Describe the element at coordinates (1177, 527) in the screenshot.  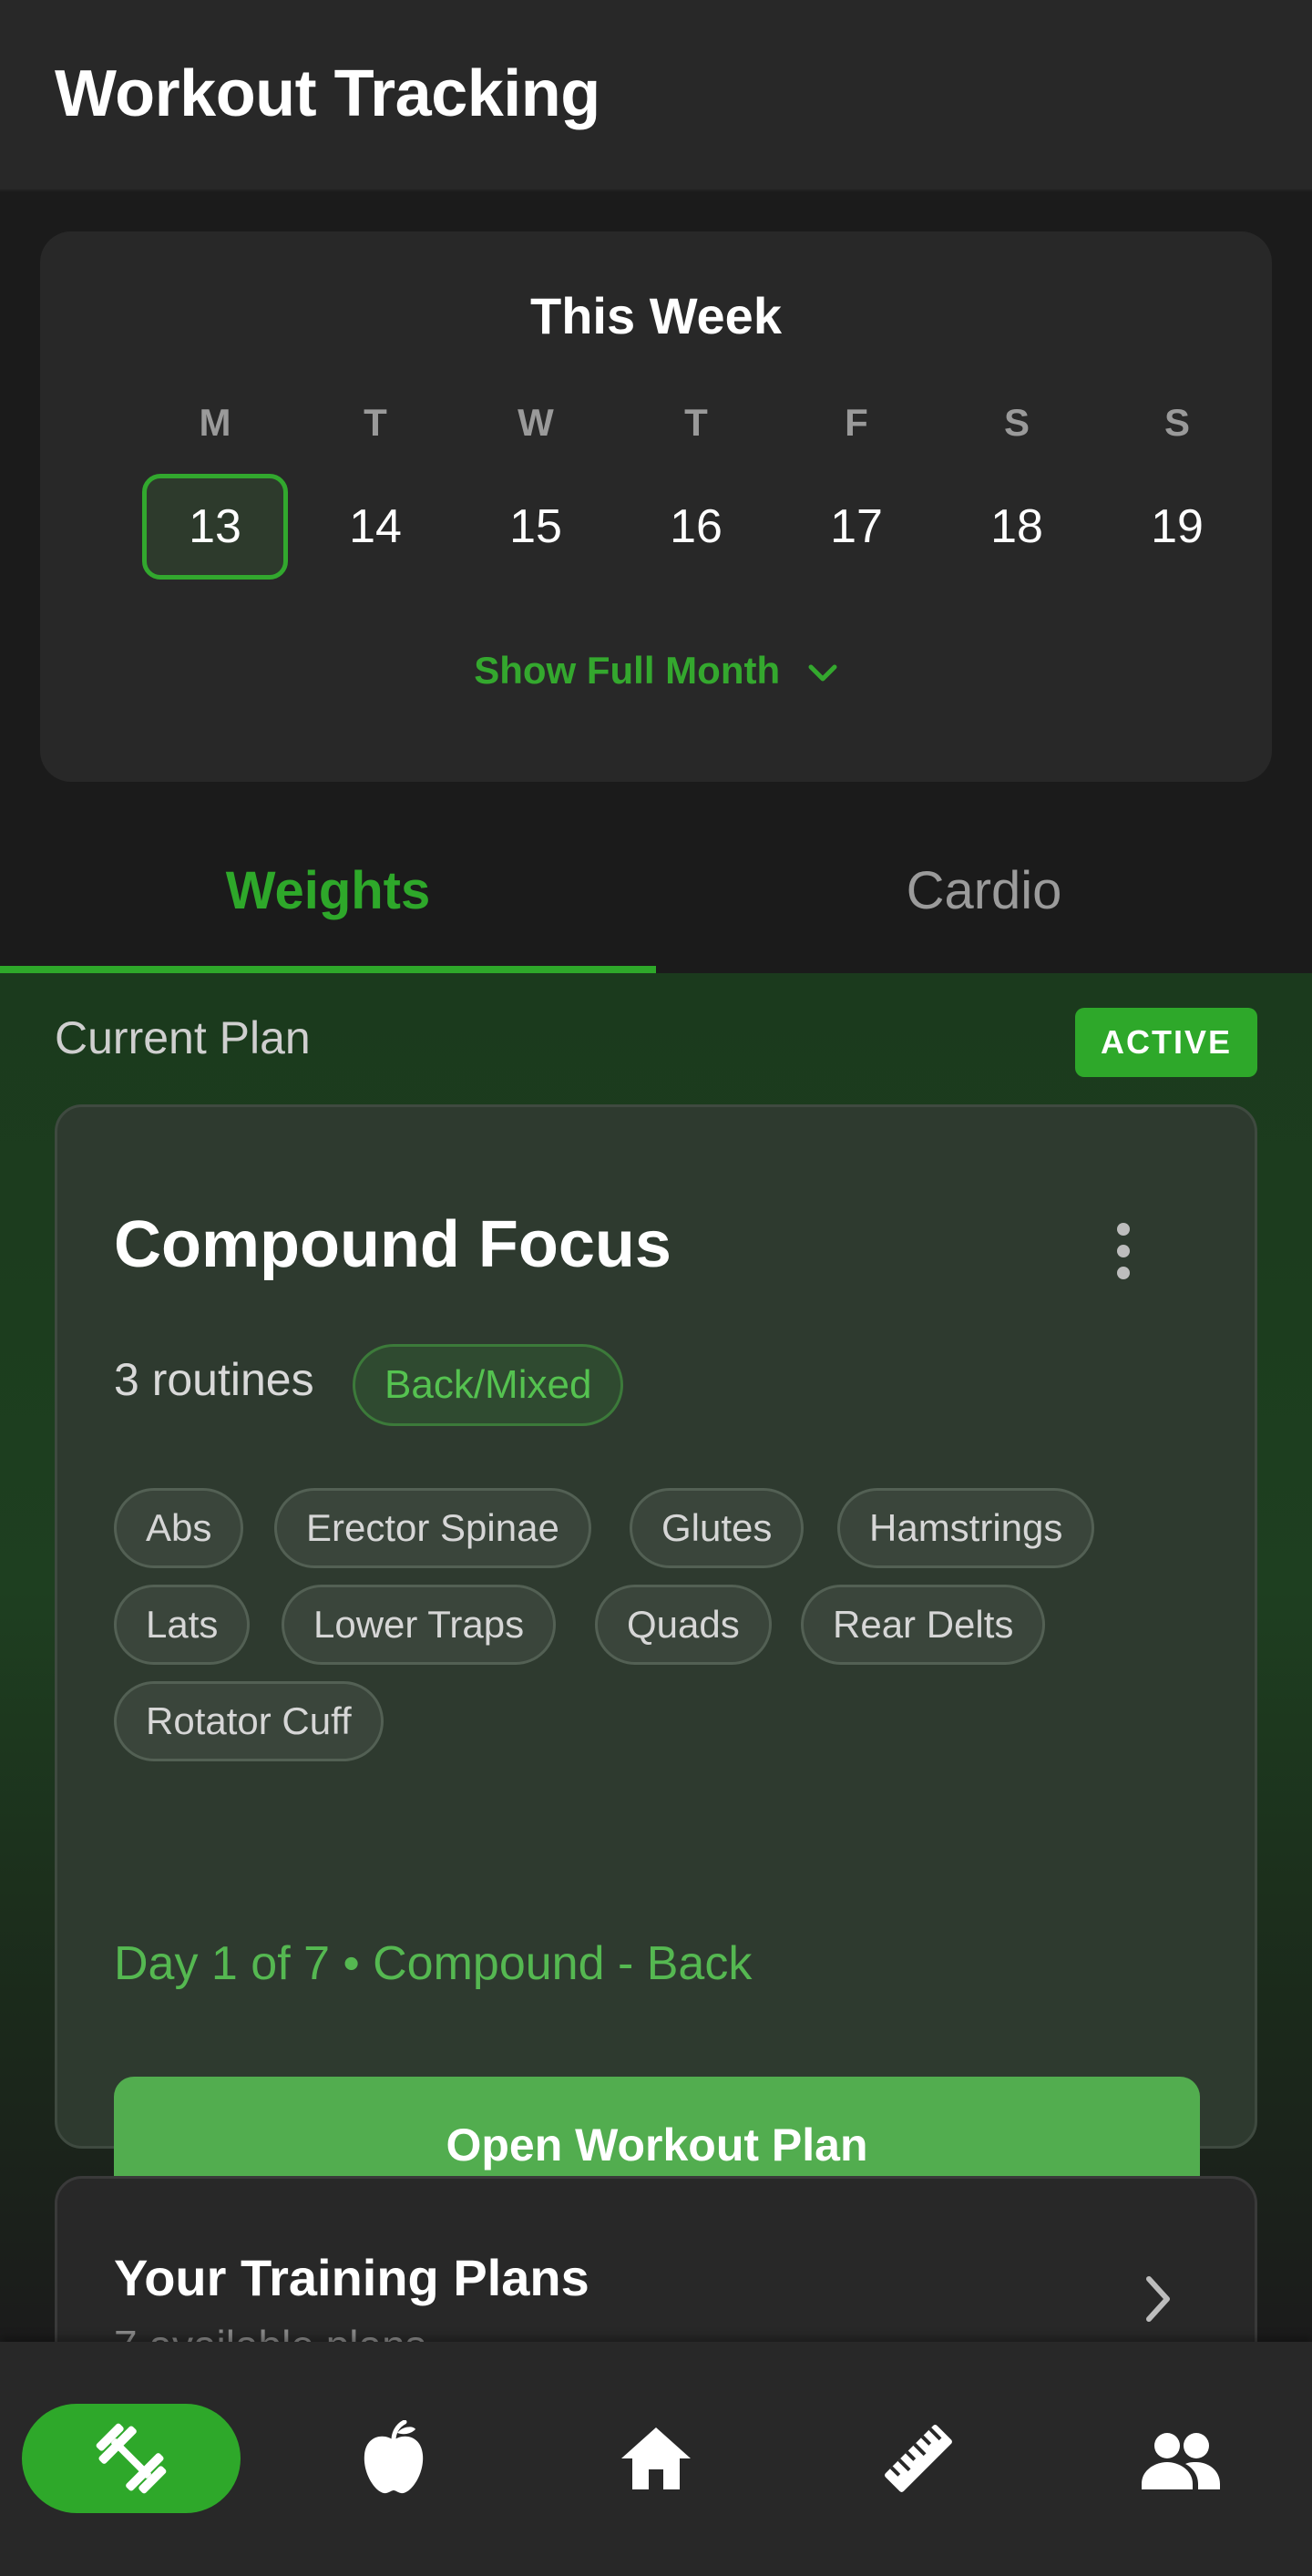
I see `calendar-date: 19` at that location.